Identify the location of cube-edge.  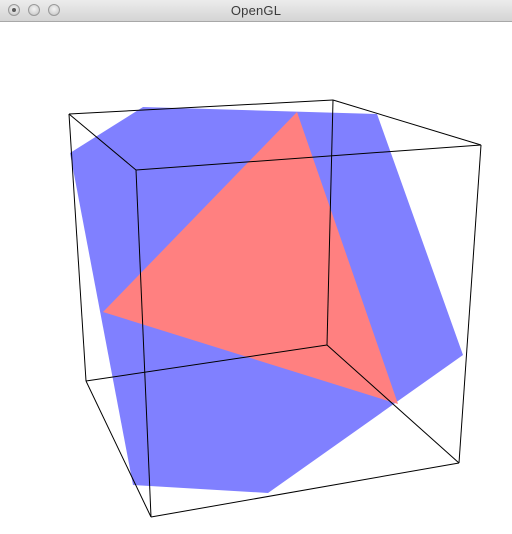
(470, 304).